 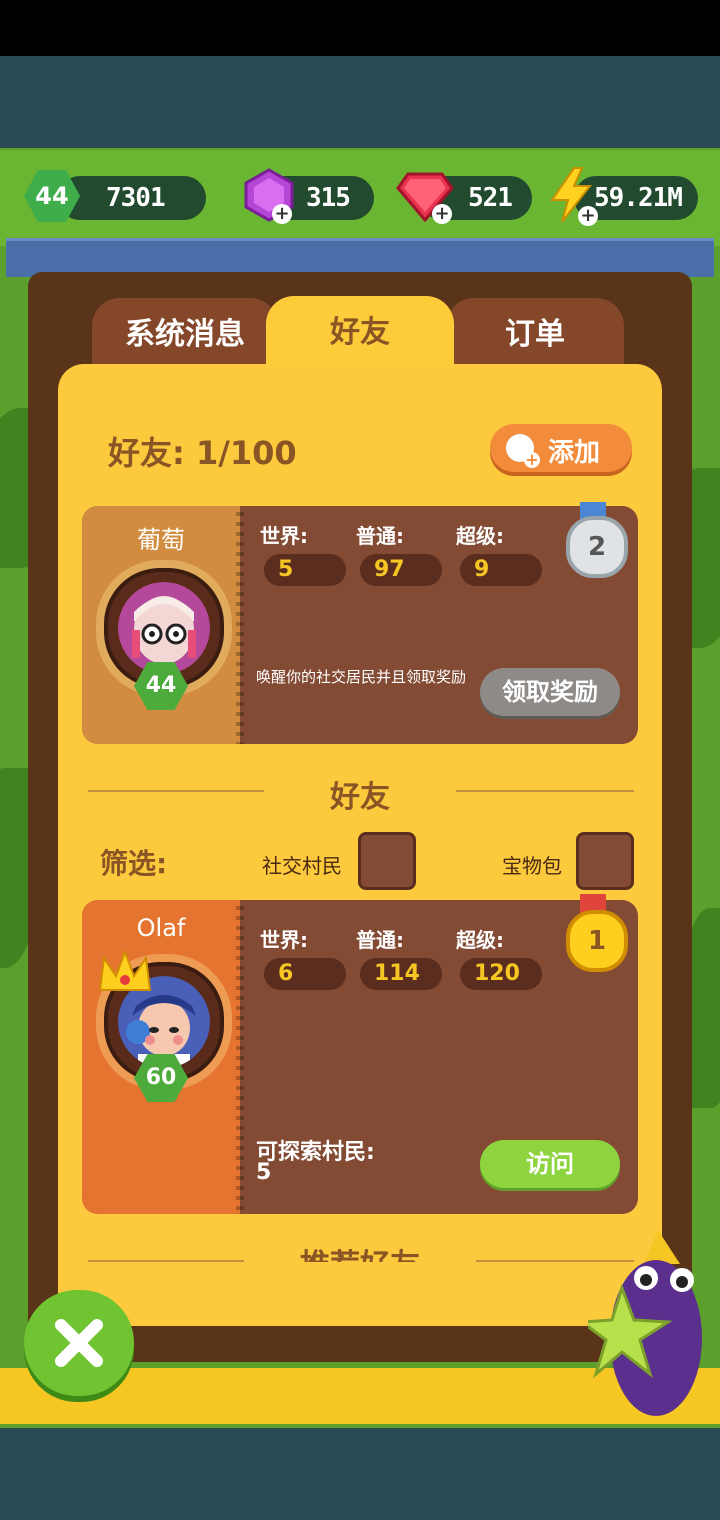 I want to click on add-purple-gem-icon: +, so click(x=282, y=214).